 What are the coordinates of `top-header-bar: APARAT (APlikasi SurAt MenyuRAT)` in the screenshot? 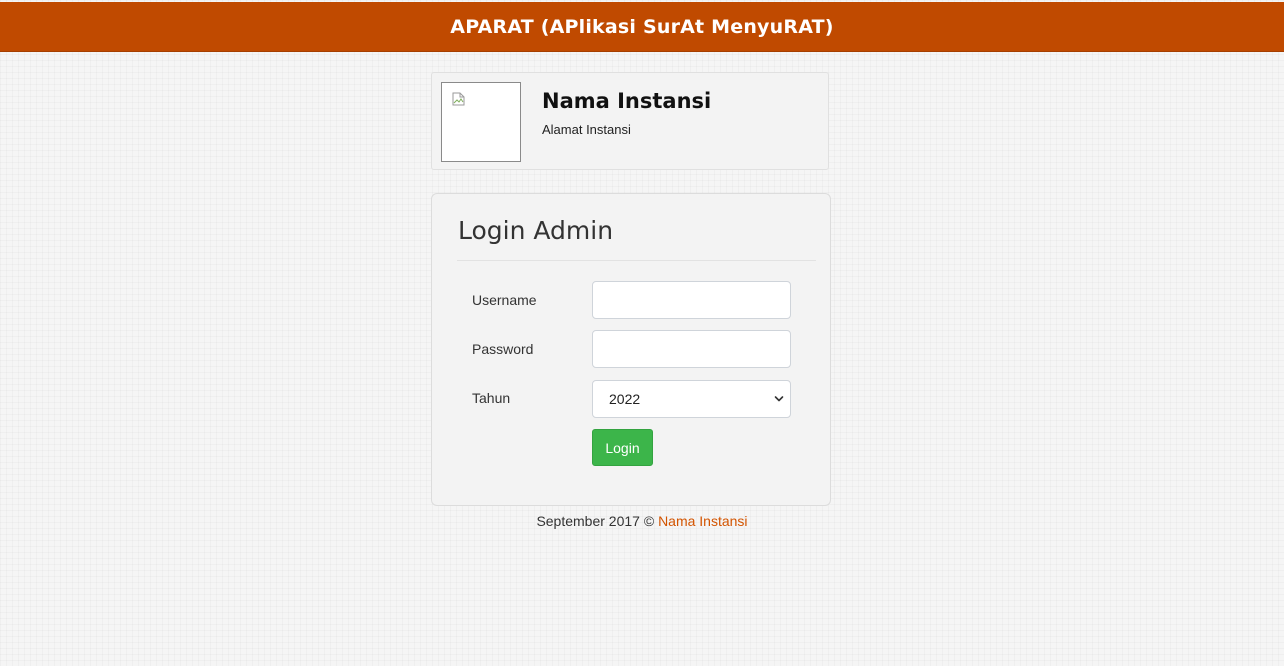 It's located at (642, 27).